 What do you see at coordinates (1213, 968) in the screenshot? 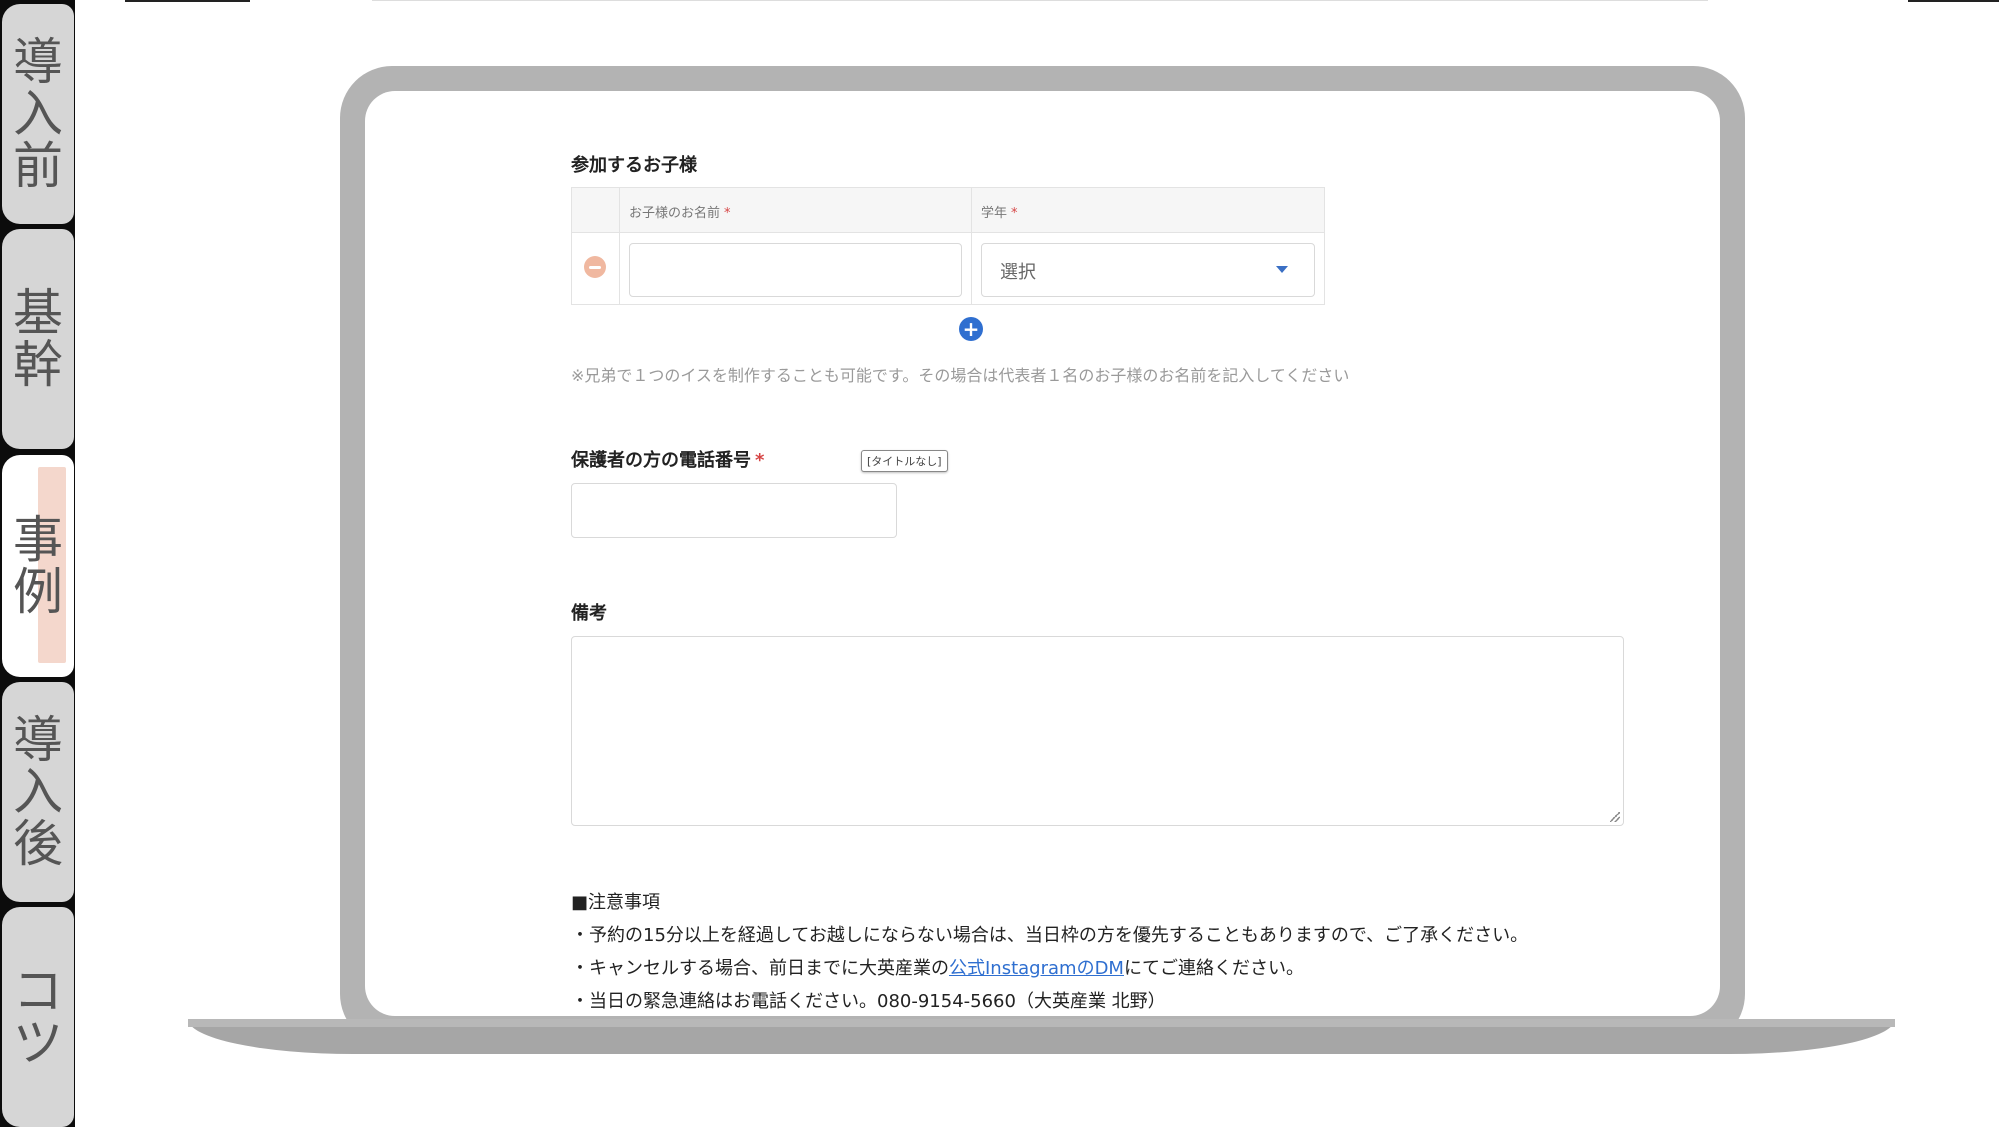
I see `caution-line-suffix: にてご連絡ください。` at bounding box center [1213, 968].